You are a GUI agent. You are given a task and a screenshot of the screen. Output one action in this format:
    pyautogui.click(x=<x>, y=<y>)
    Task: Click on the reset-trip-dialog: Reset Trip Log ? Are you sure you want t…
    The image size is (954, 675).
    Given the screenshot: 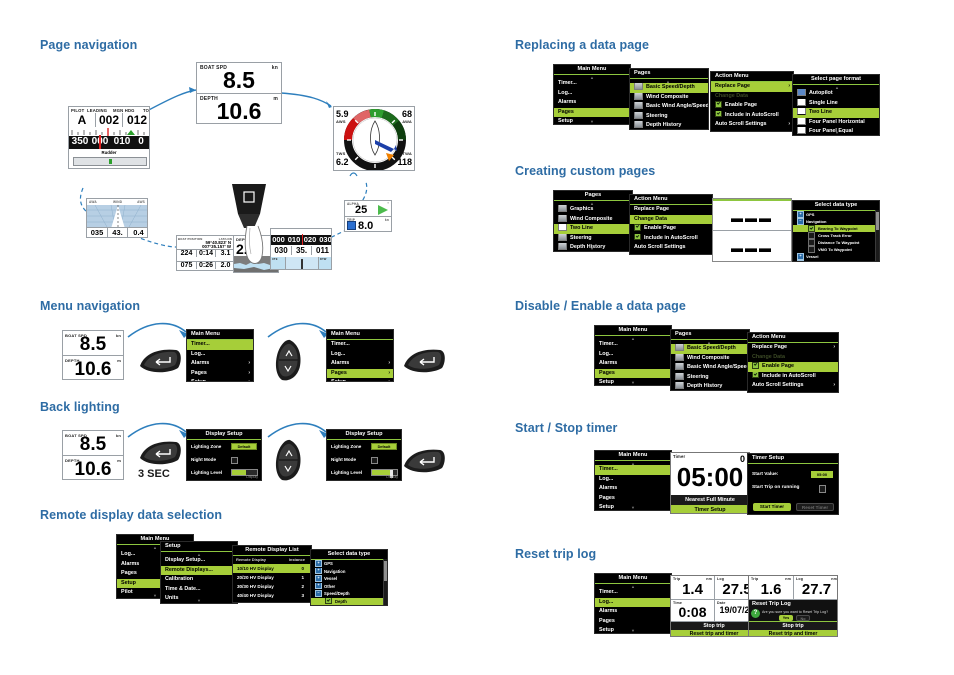 What is the action you would take?
    pyautogui.click(x=793, y=611)
    